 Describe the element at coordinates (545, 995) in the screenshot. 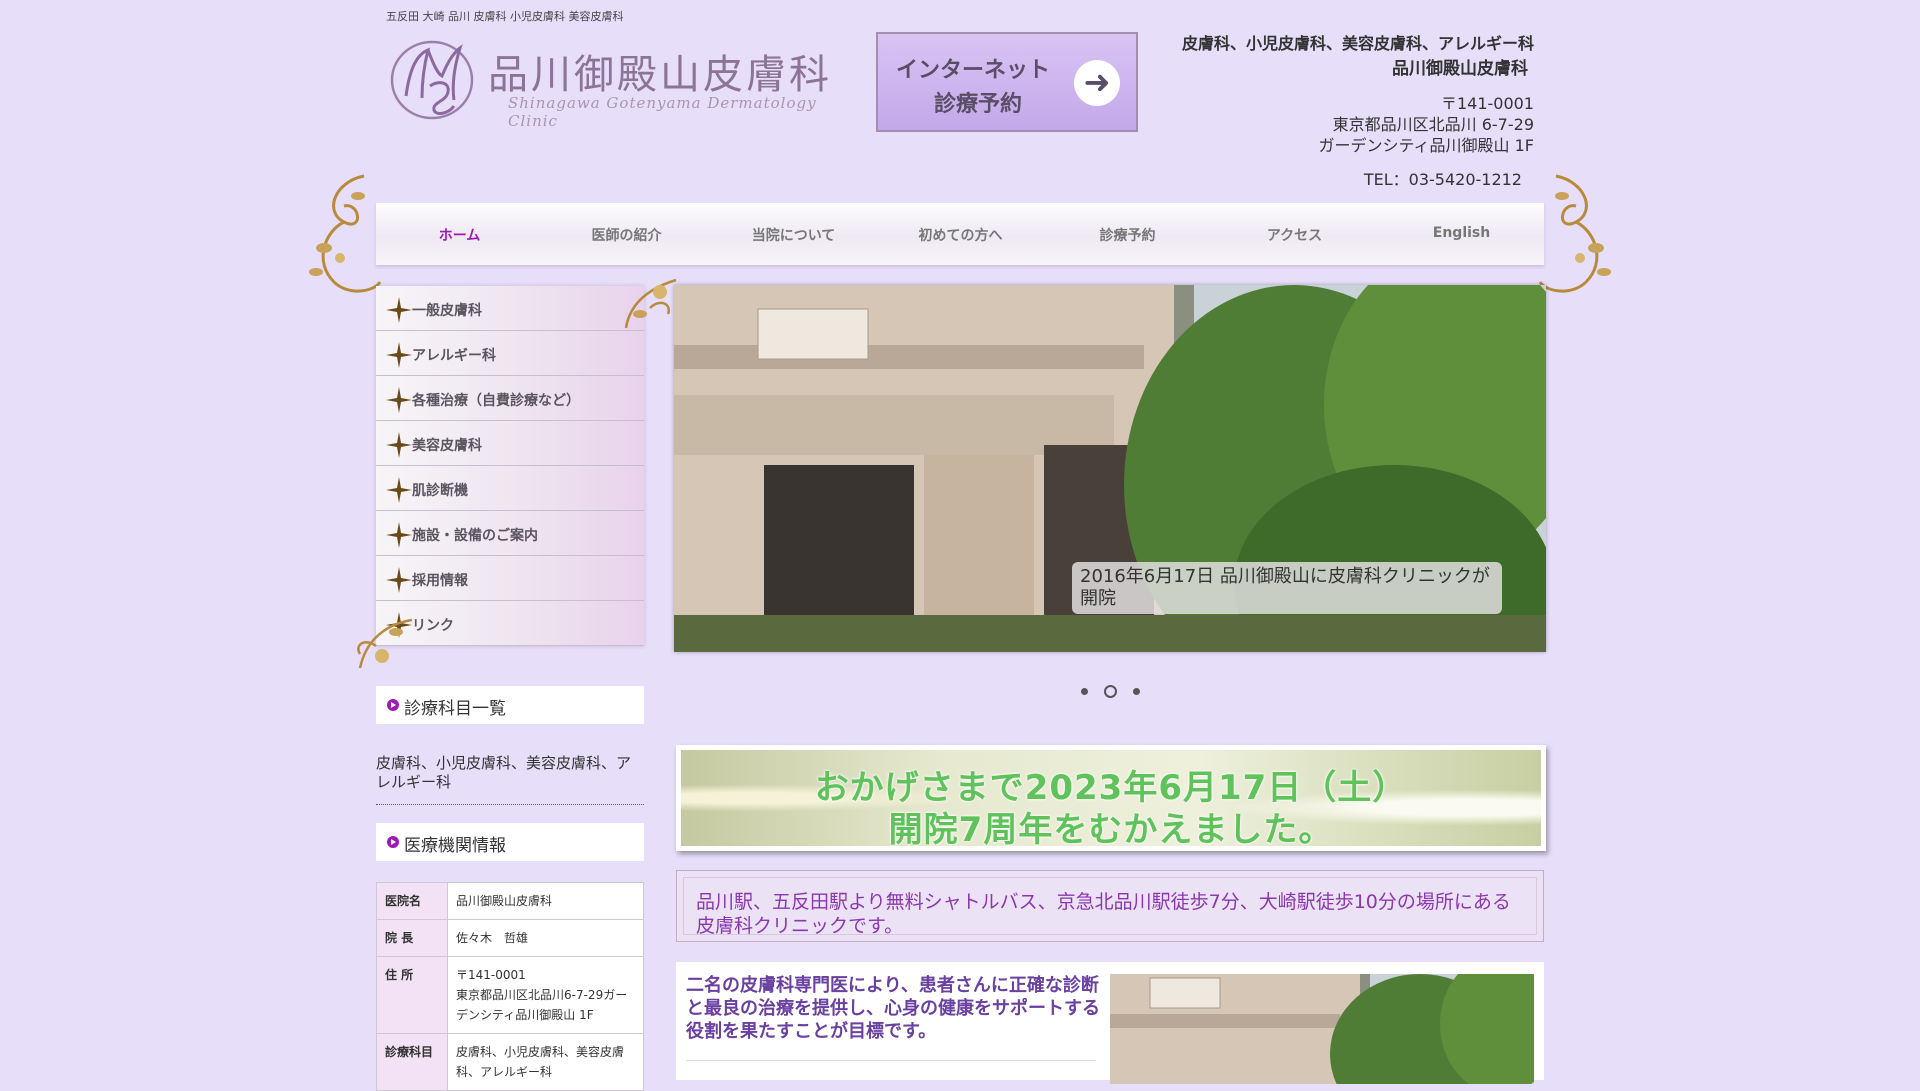

I see `table-value: 〒141-0001 東京都品川区北品川6-7-29ガーデンシティ品川御殿山 1F` at that location.